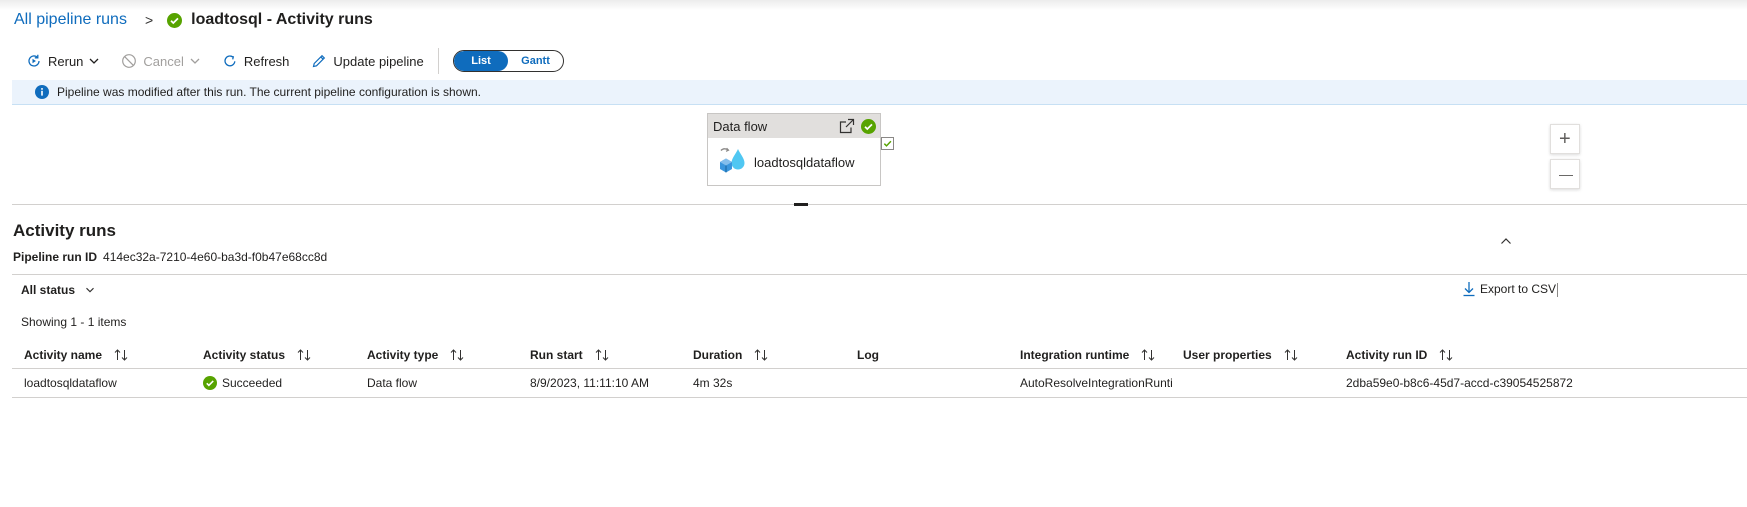 Image resolution: width=1747 pixels, height=507 pixels. I want to click on refresh-icon, so click(230, 61).